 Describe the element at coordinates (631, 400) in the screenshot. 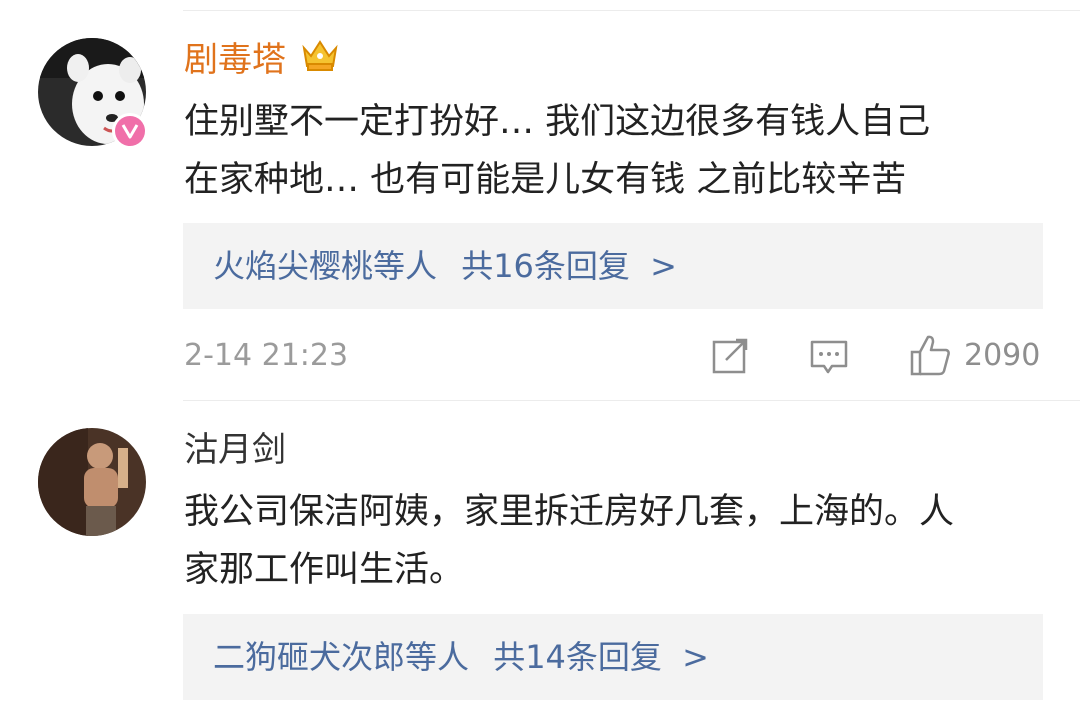

I see `divider` at that location.